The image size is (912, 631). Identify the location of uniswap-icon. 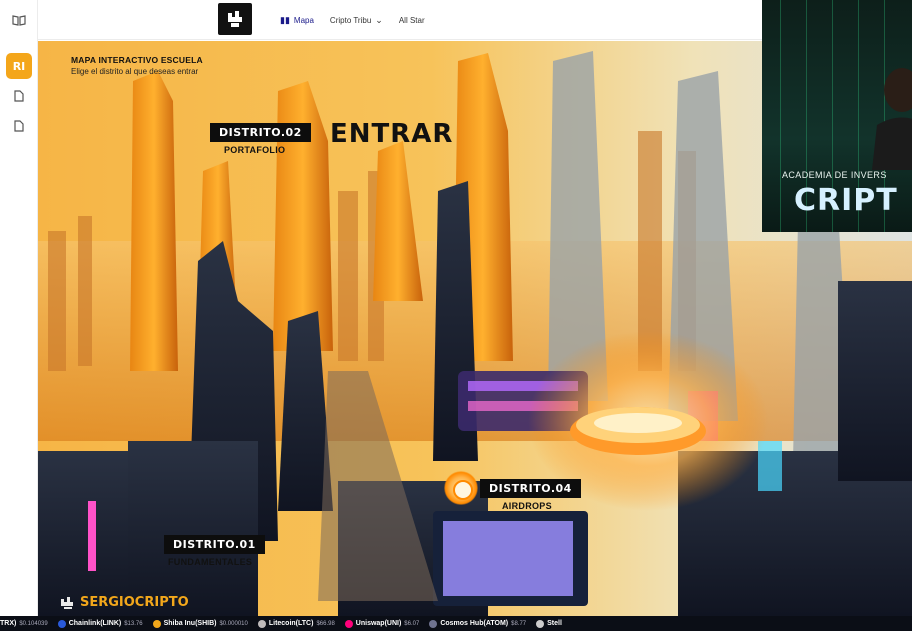
(348, 623).